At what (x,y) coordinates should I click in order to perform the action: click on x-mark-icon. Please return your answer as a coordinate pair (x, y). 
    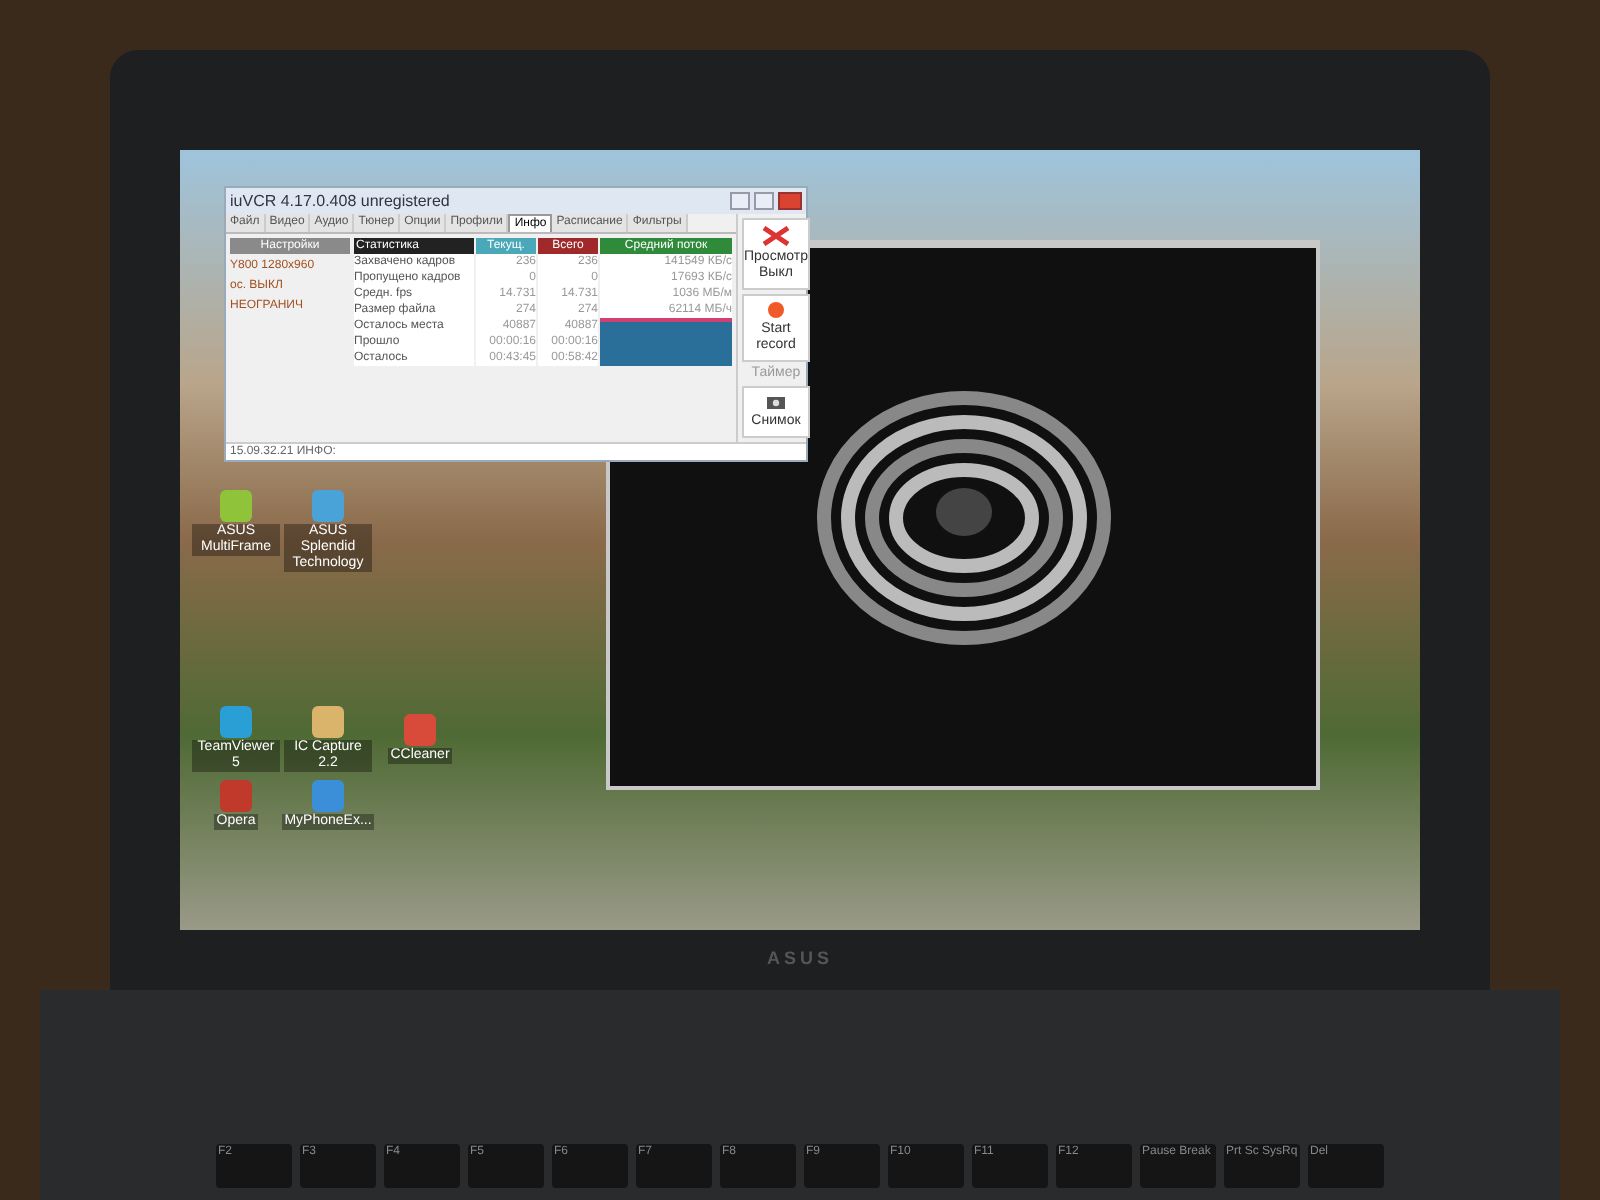
    Looking at the image, I should click on (775, 236).